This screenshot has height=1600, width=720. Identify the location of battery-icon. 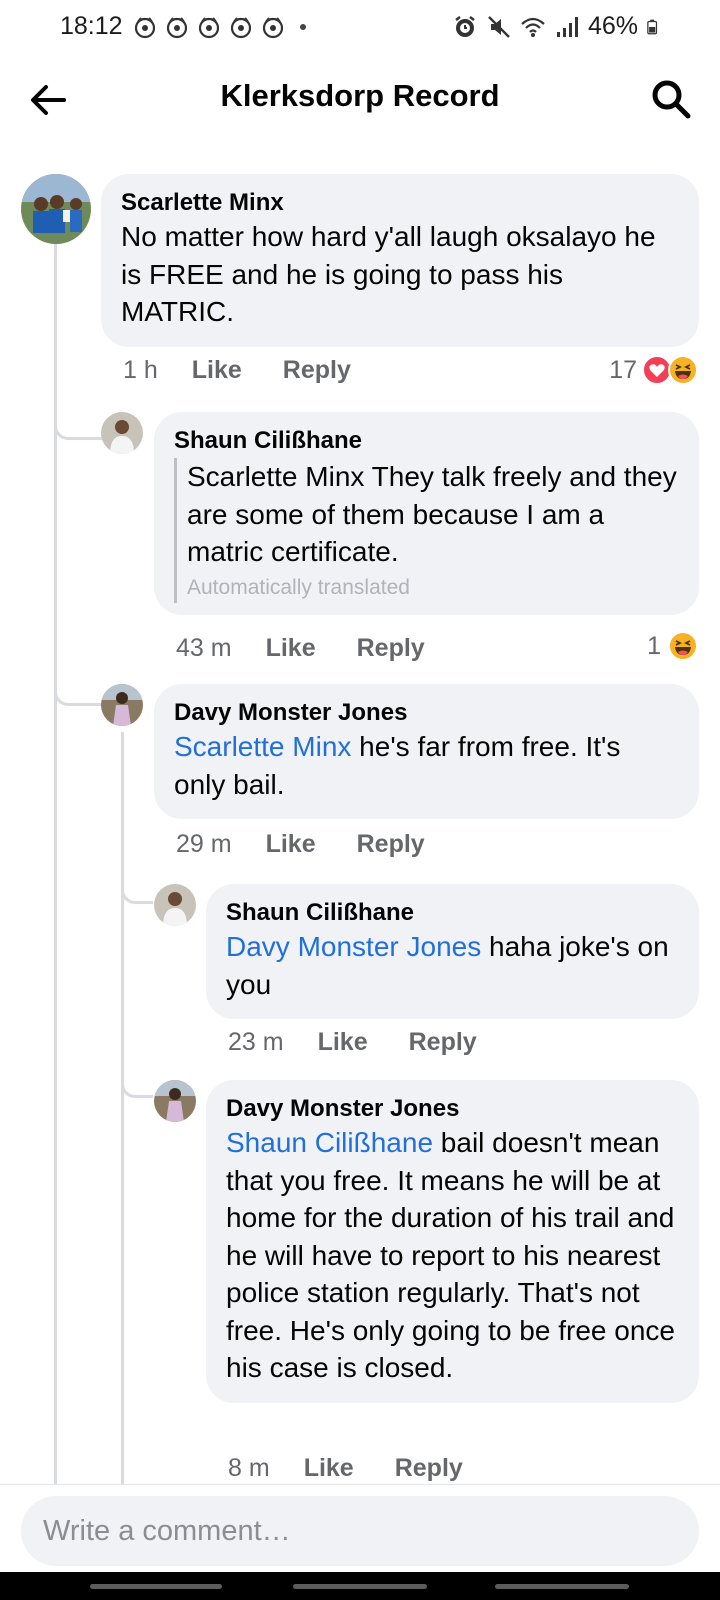
(652, 26).